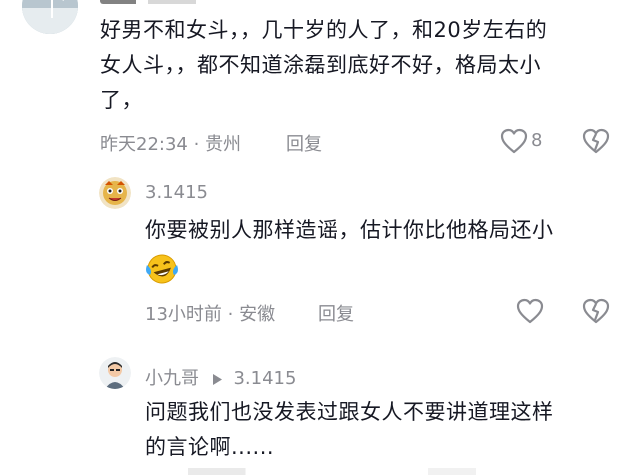  I want to click on reply-to-username: 3.1415, so click(264, 378).